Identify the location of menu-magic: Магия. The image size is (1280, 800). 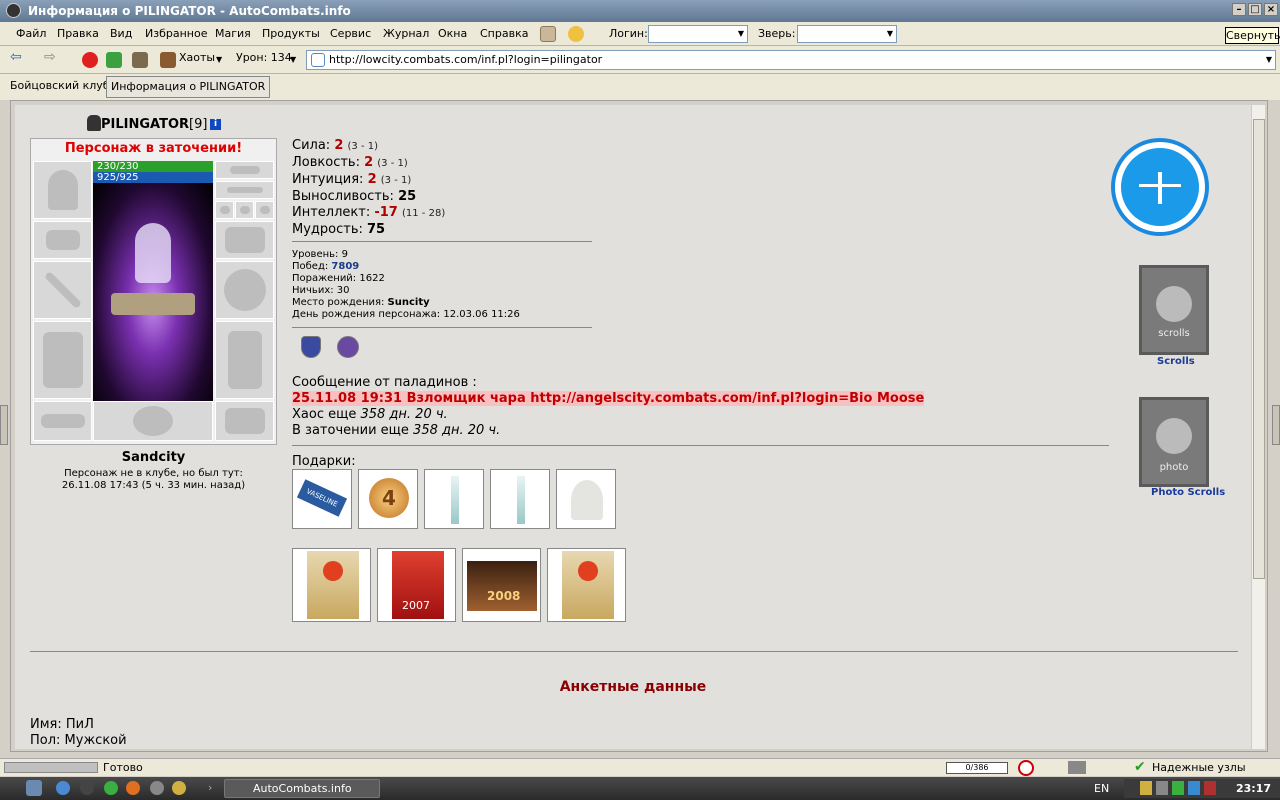
(233, 33).